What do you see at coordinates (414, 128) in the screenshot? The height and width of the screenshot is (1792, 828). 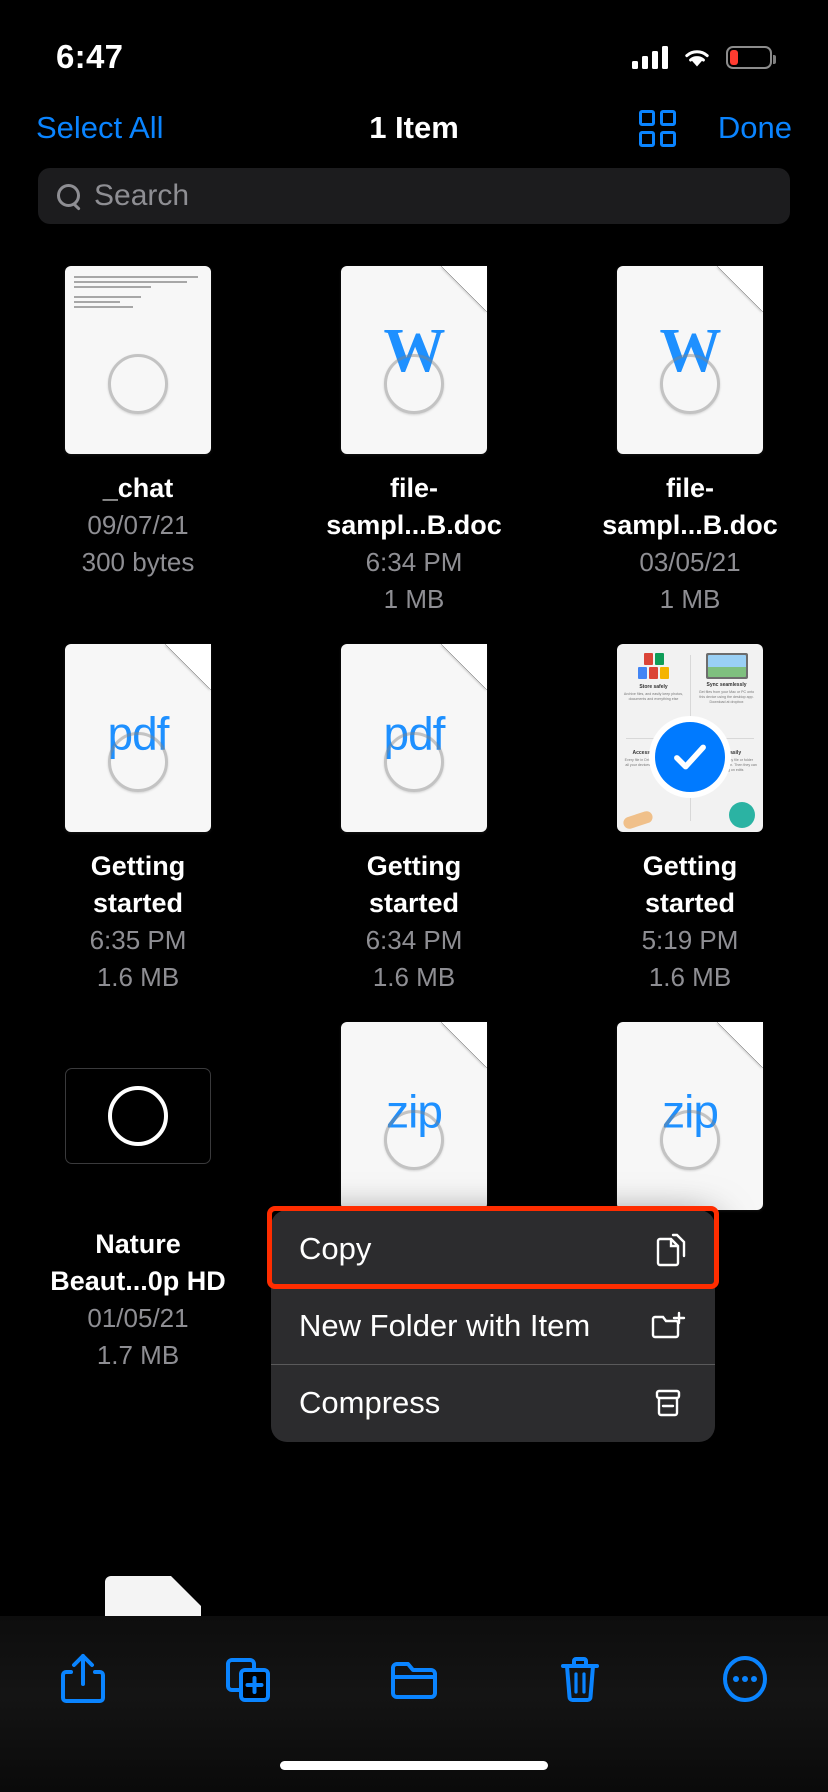 I see `navigation-bar: Select All 1 Item Done` at bounding box center [414, 128].